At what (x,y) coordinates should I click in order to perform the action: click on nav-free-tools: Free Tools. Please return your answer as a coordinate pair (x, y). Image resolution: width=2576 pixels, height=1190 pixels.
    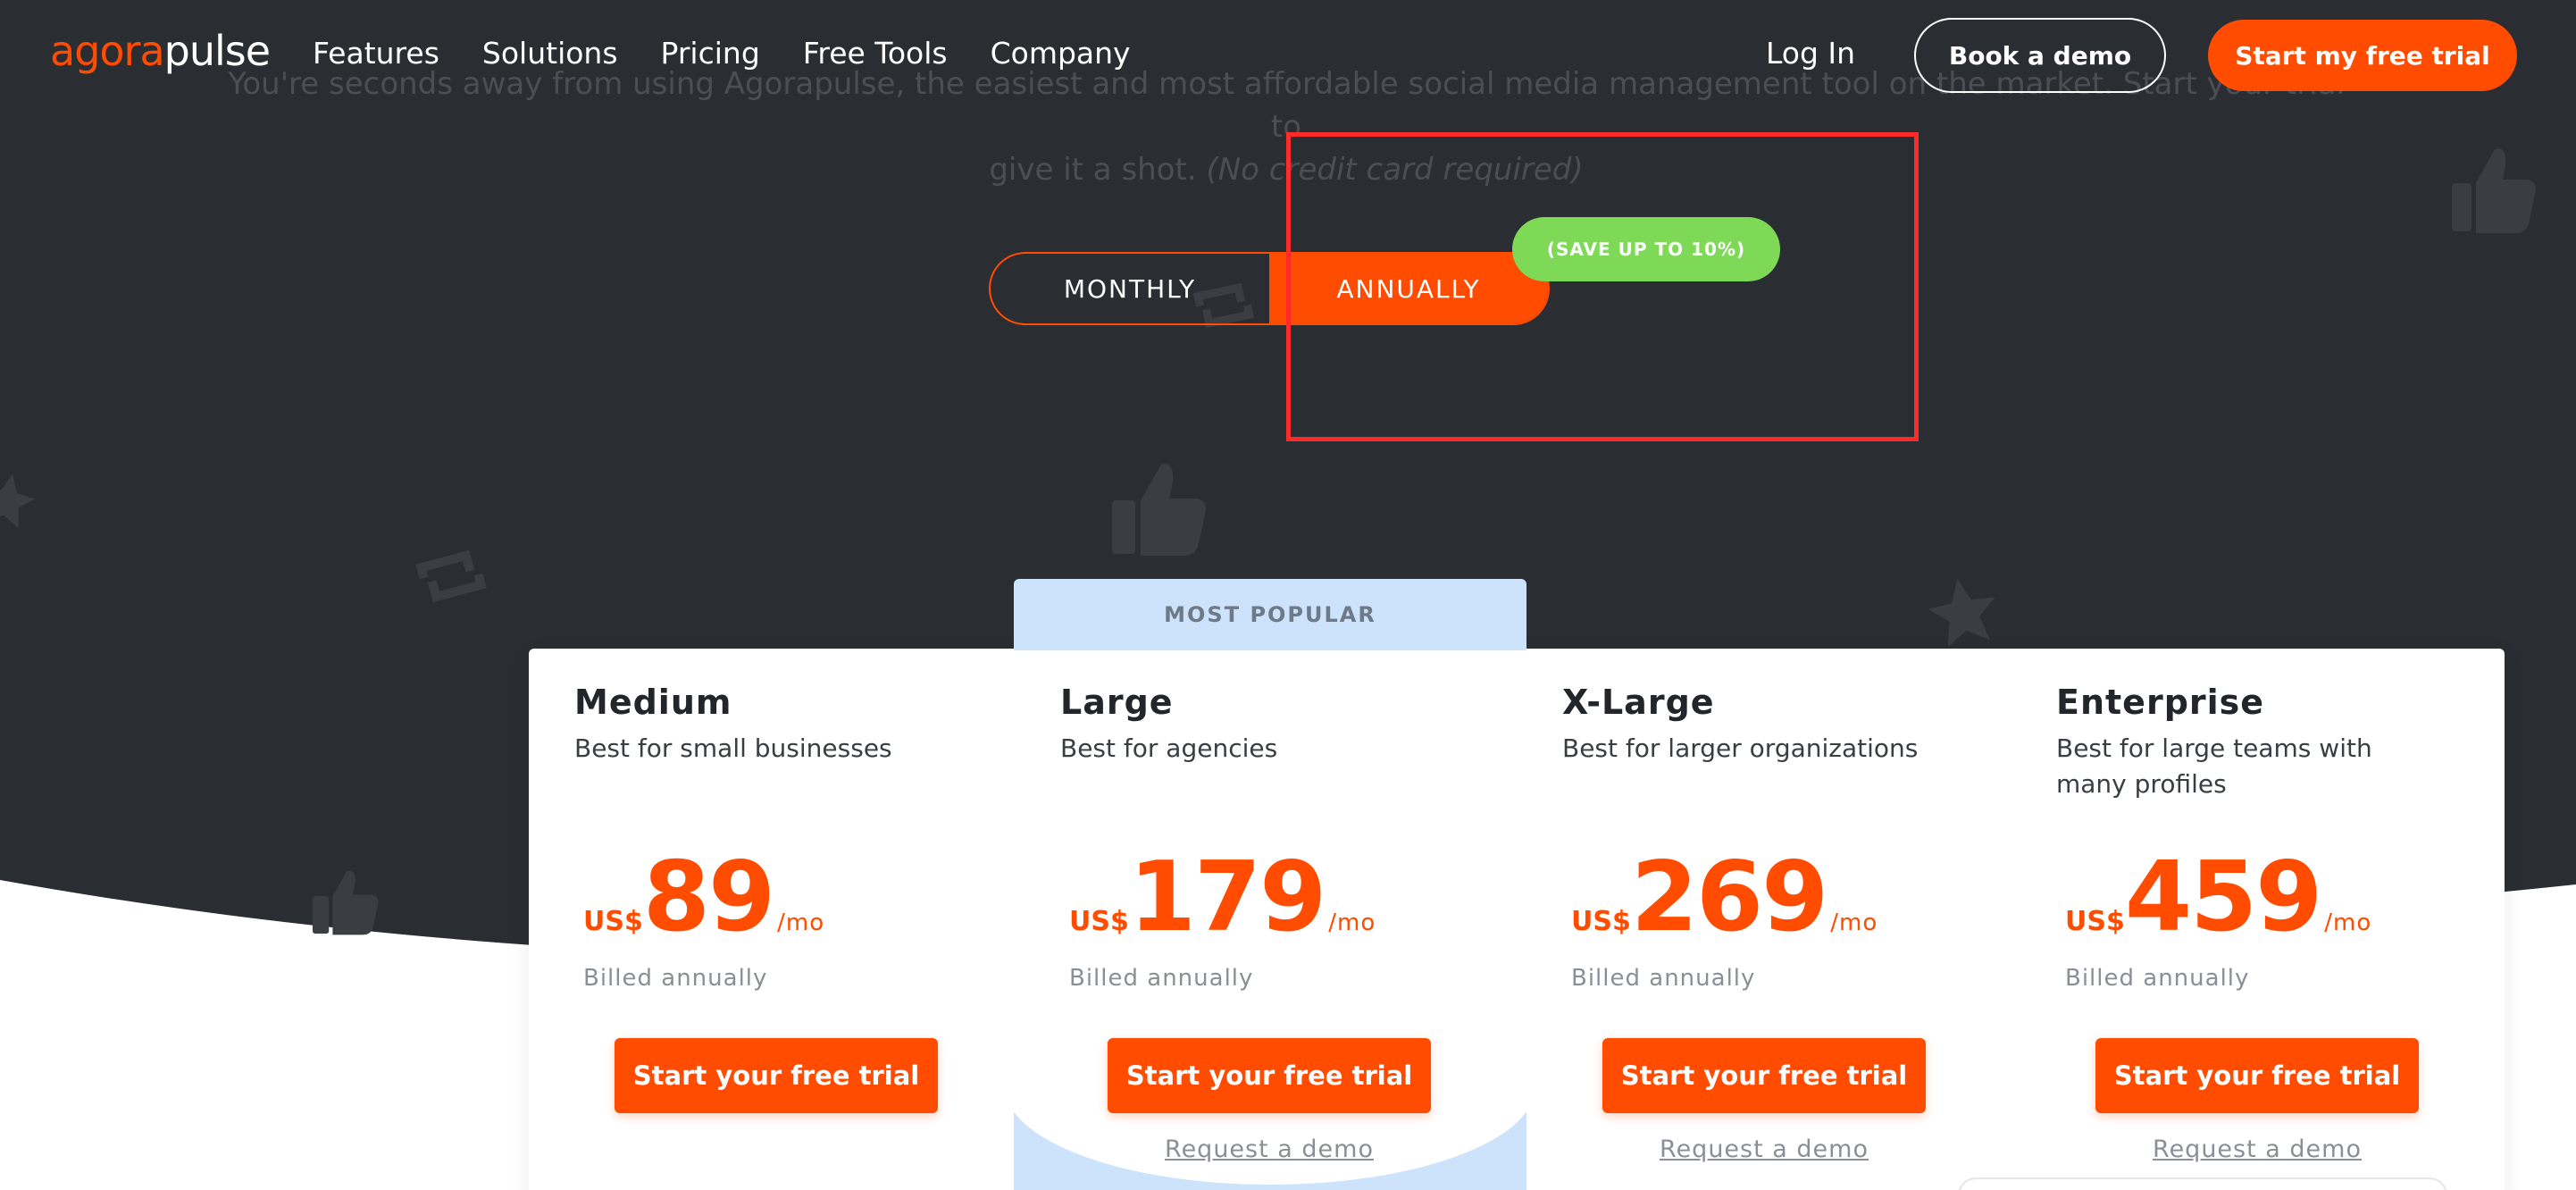
    Looking at the image, I should click on (876, 54).